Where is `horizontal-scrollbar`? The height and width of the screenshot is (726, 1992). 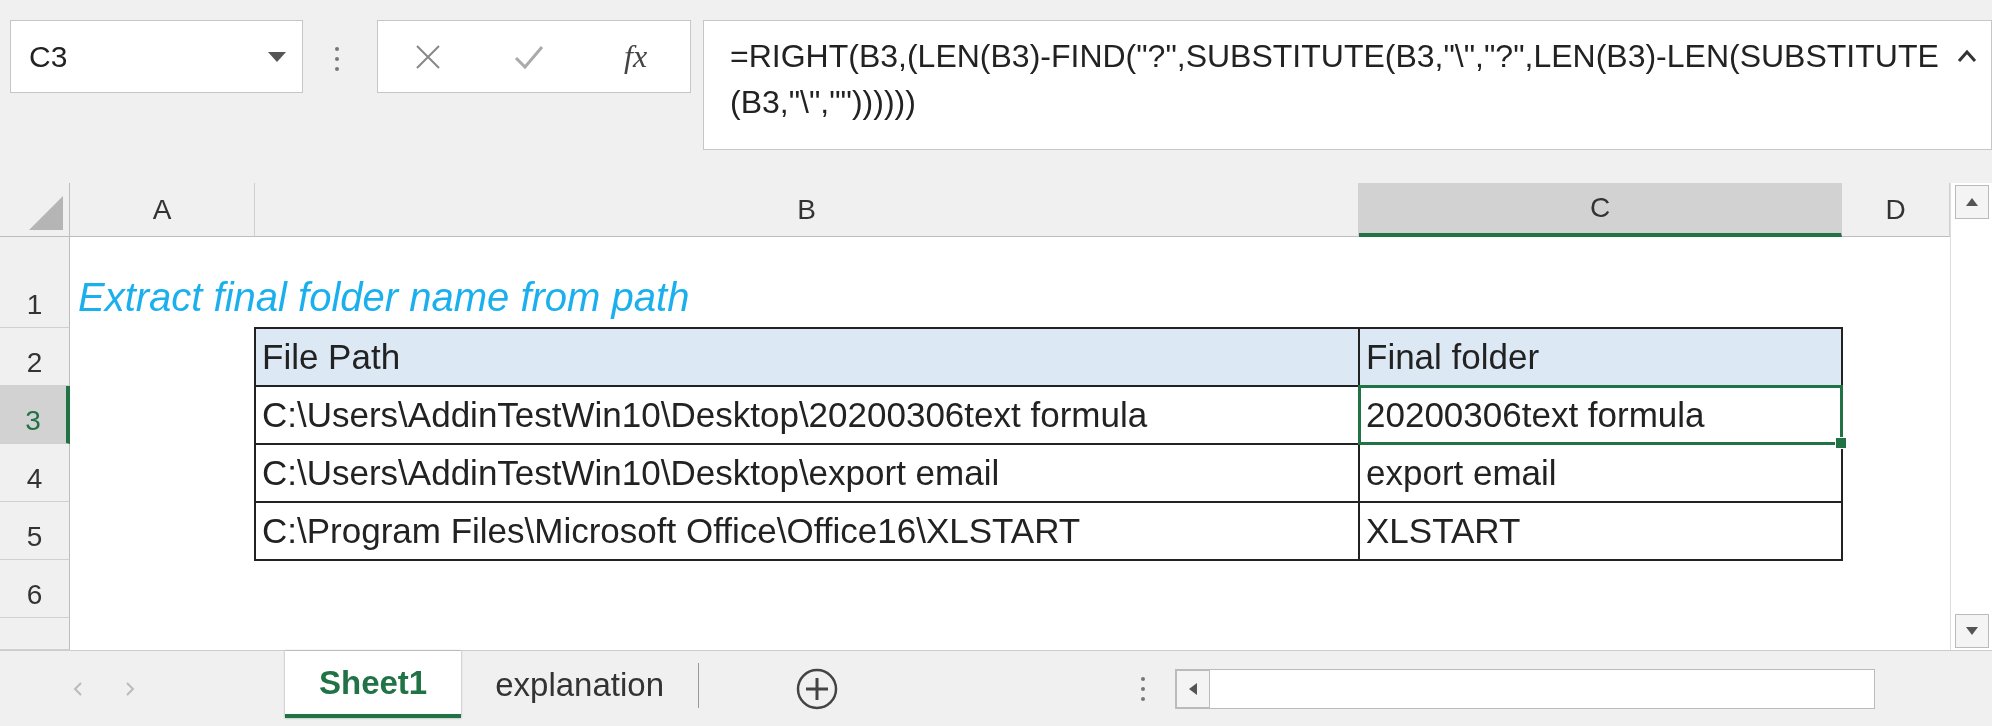 horizontal-scrollbar is located at coordinates (1525, 688).